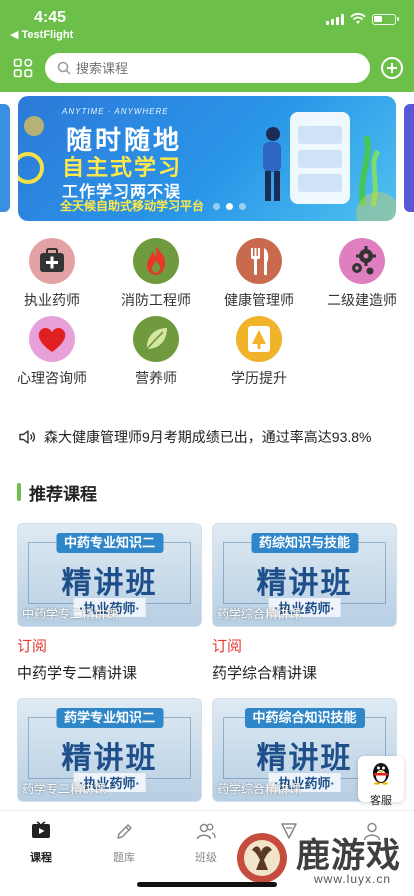  What do you see at coordinates (41, 843) in the screenshot?
I see `tab-courses: 课程` at bounding box center [41, 843].